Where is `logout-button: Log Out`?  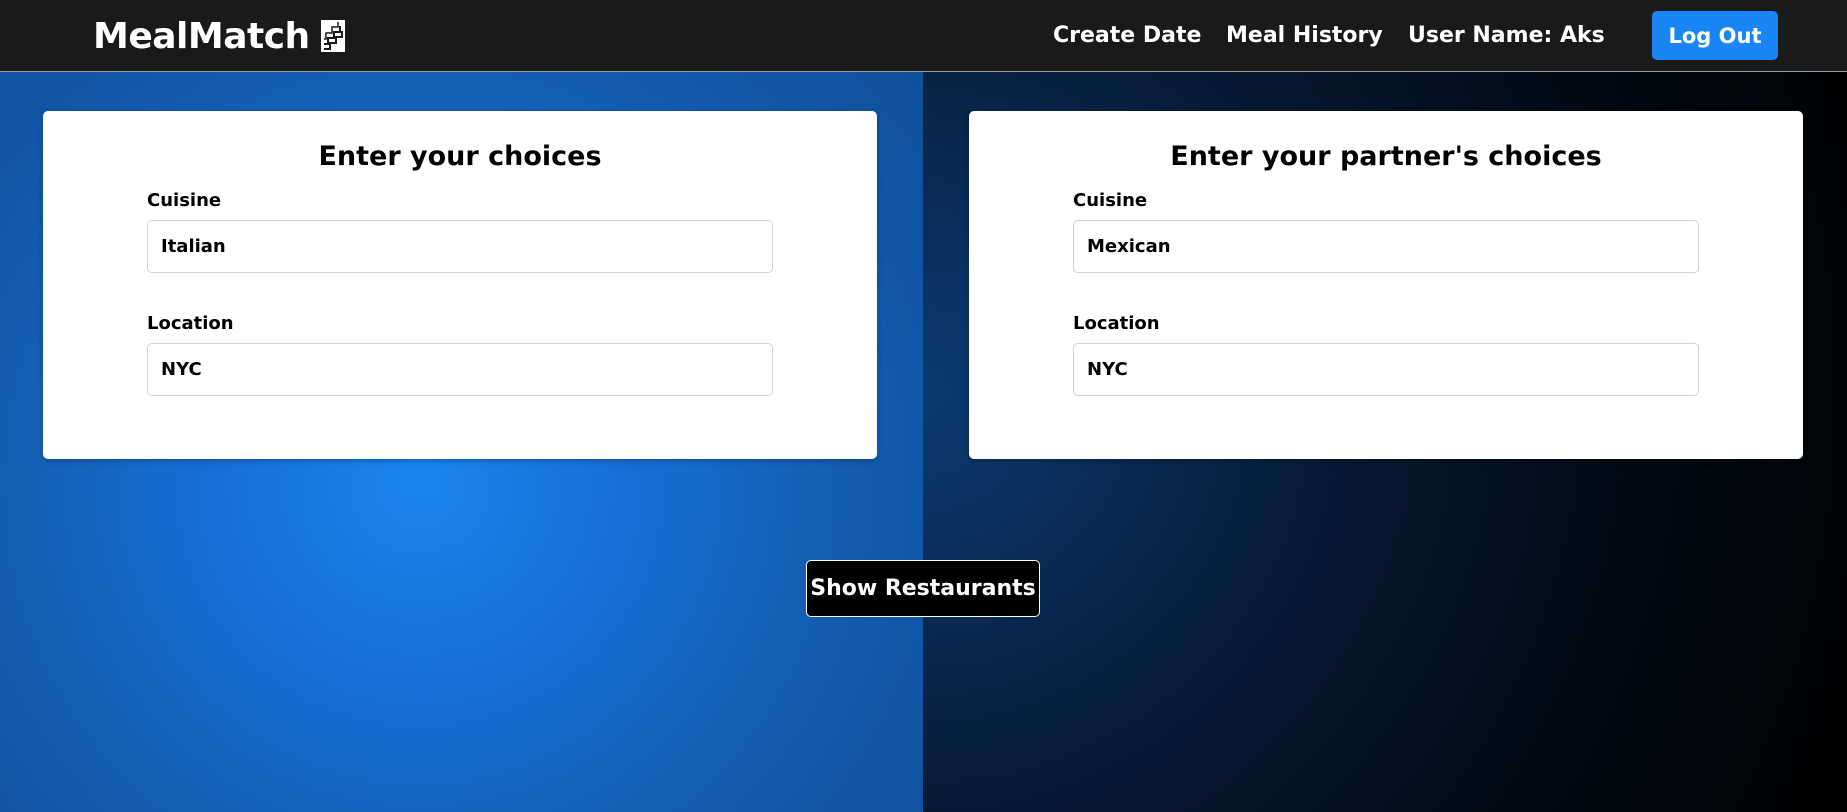 logout-button: Log Out is located at coordinates (1715, 35).